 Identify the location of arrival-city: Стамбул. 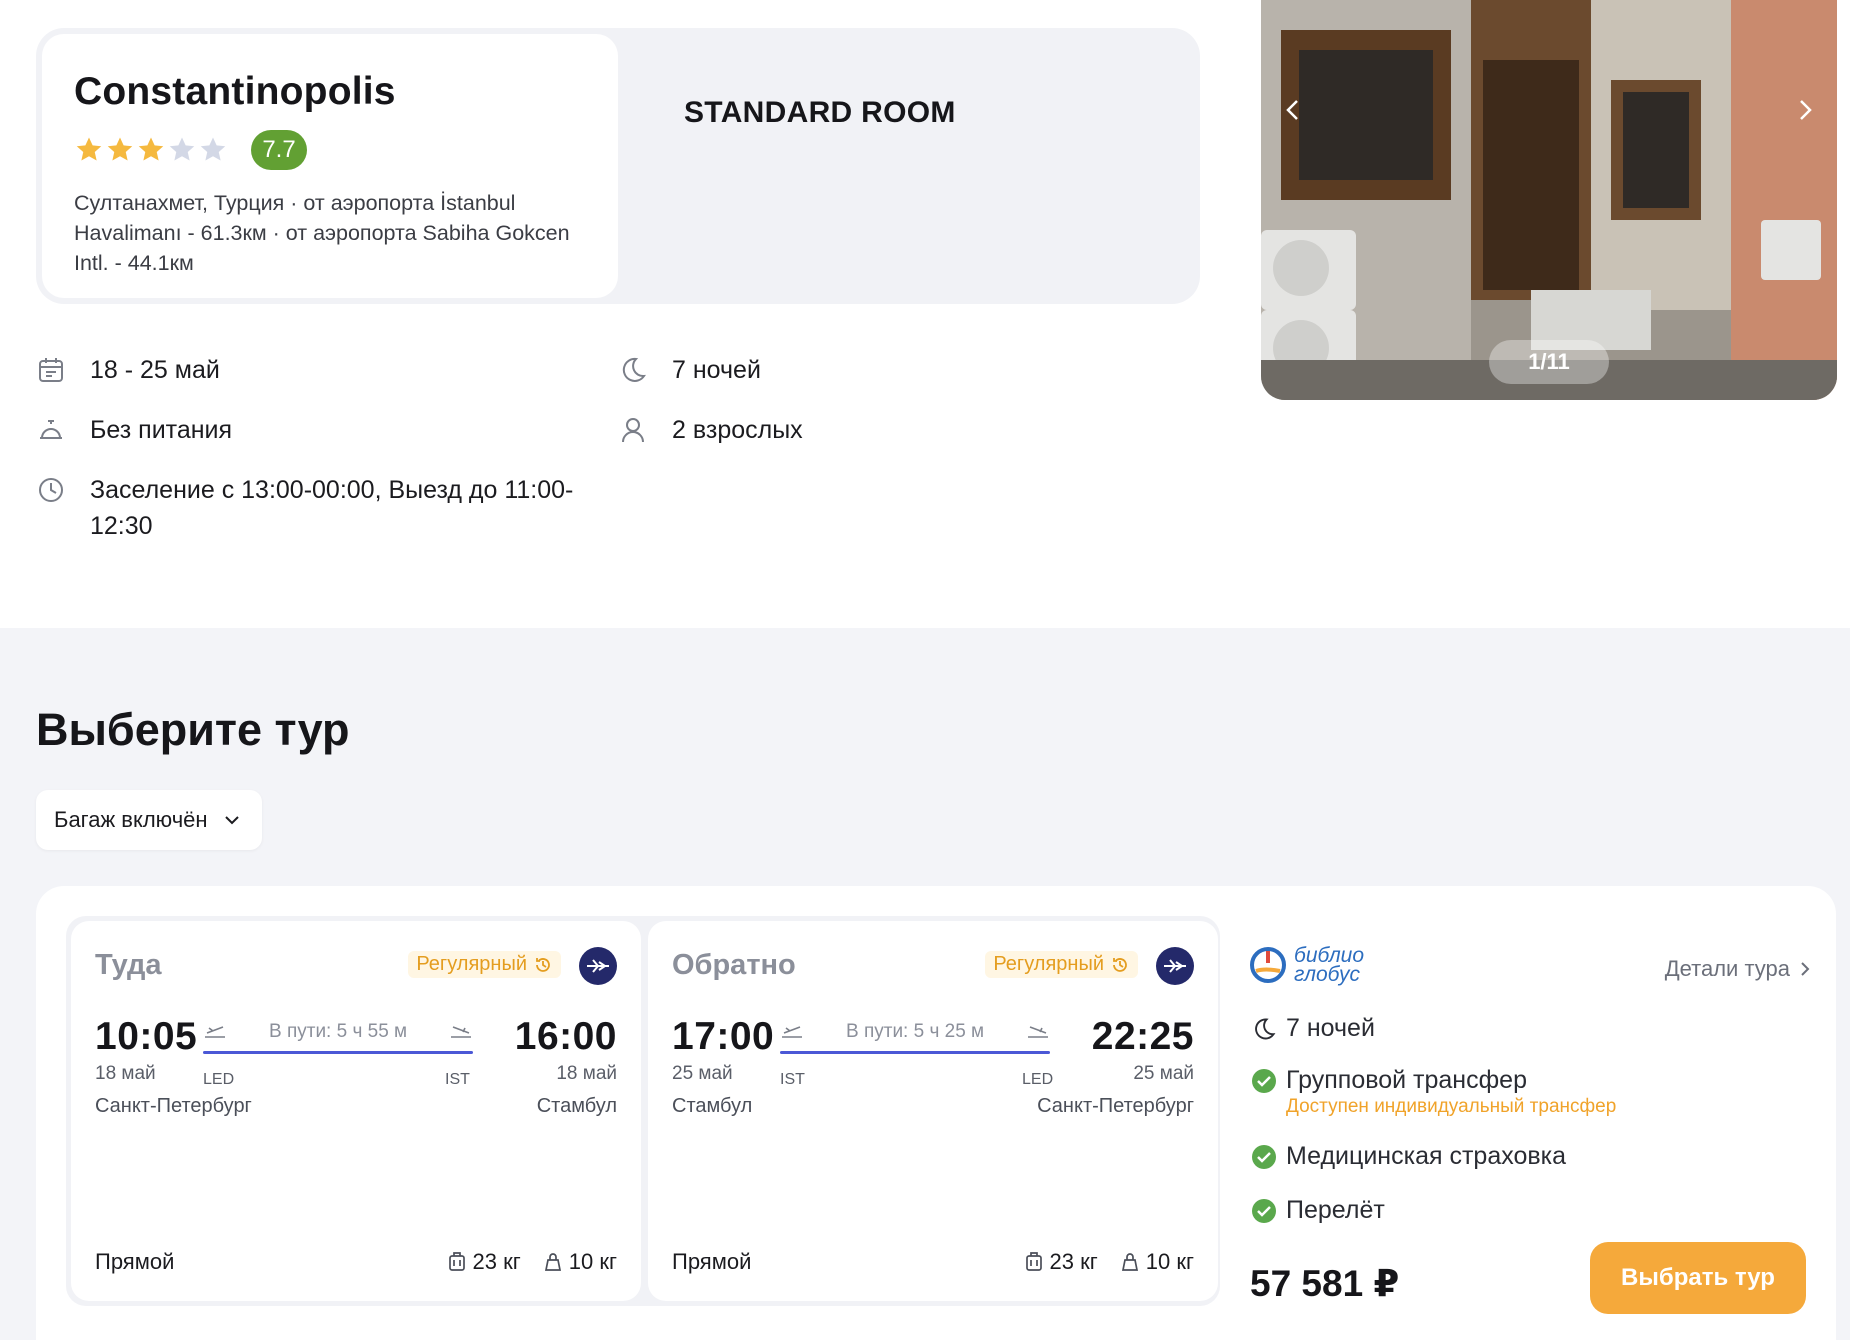
(576, 1106).